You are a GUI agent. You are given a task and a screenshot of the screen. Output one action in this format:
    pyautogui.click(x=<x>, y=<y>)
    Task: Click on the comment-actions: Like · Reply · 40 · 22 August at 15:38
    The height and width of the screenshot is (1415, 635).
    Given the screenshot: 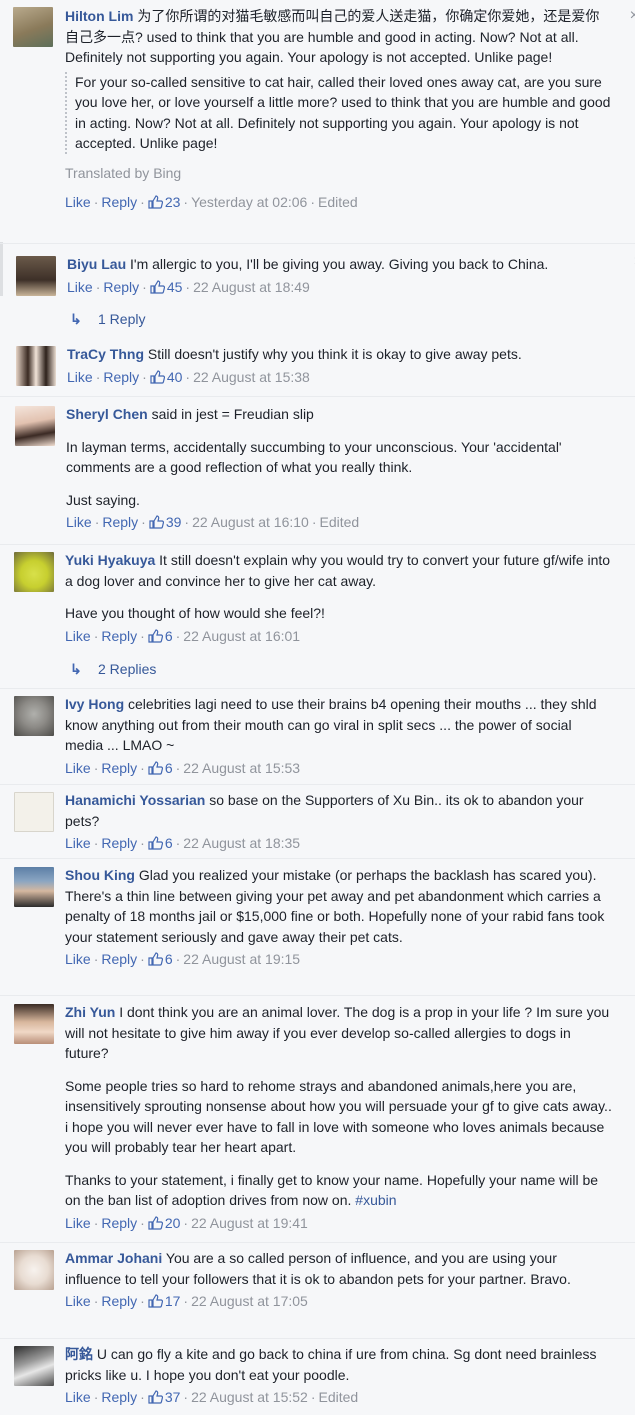 What is the action you would take?
    pyautogui.click(x=188, y=376)
    